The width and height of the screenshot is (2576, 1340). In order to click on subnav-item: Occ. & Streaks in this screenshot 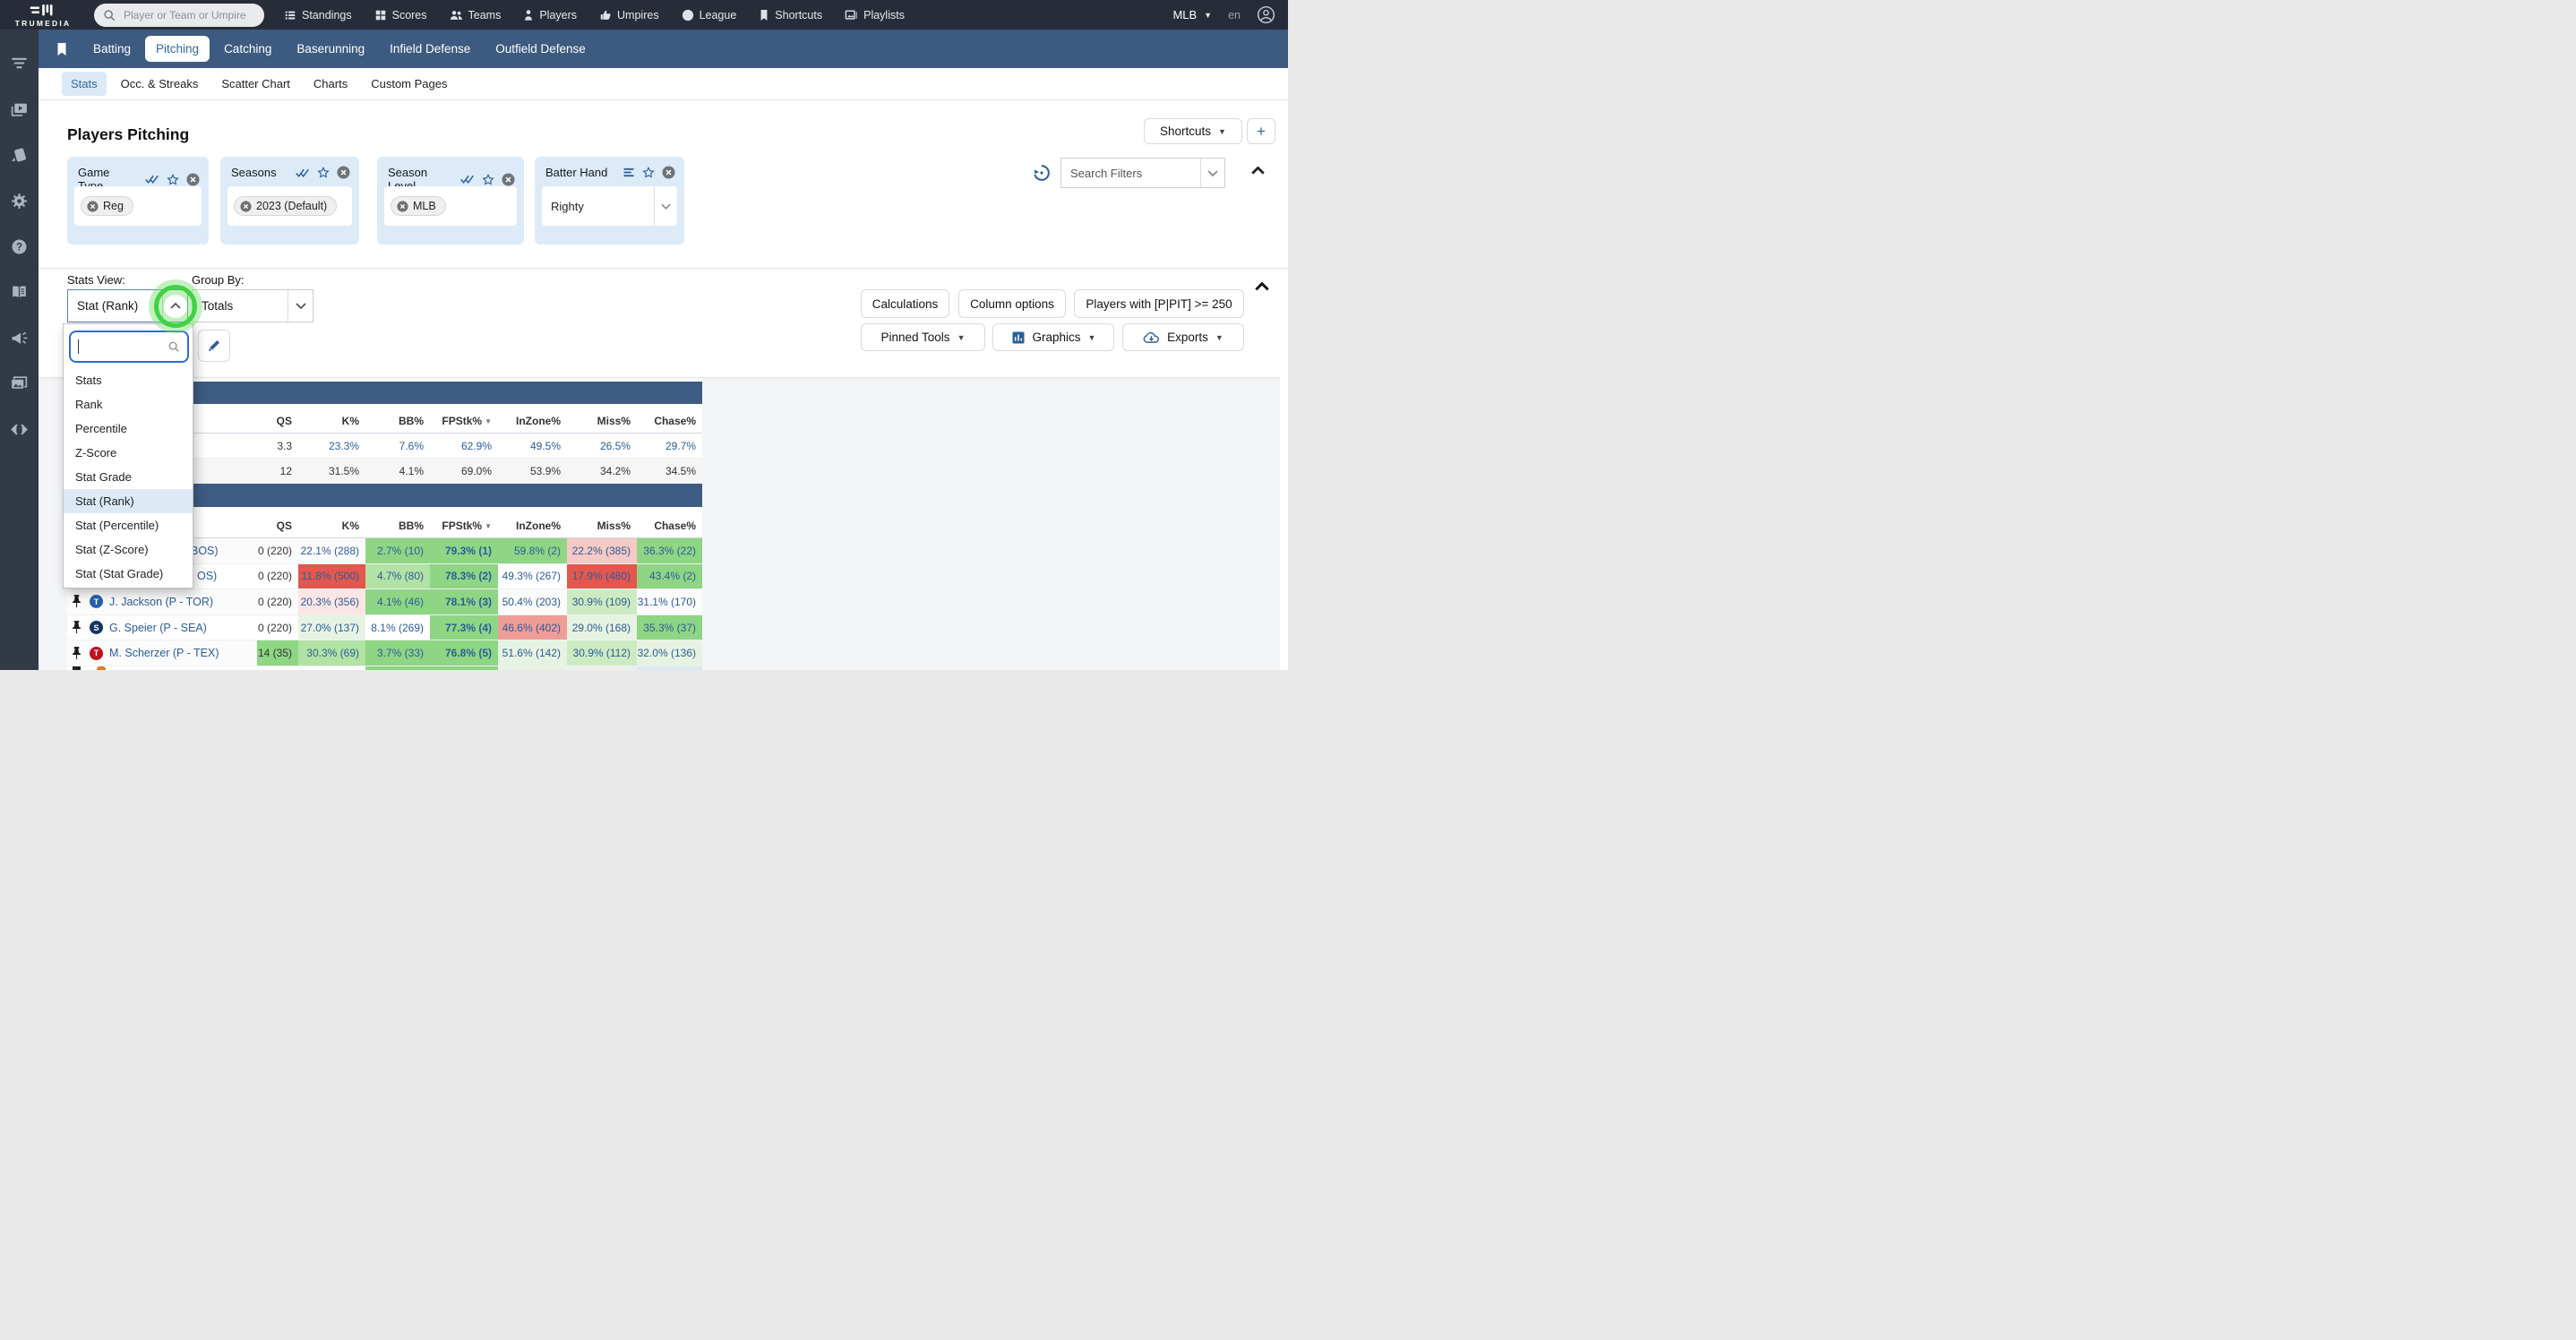, I will do `click(160, 84)`.